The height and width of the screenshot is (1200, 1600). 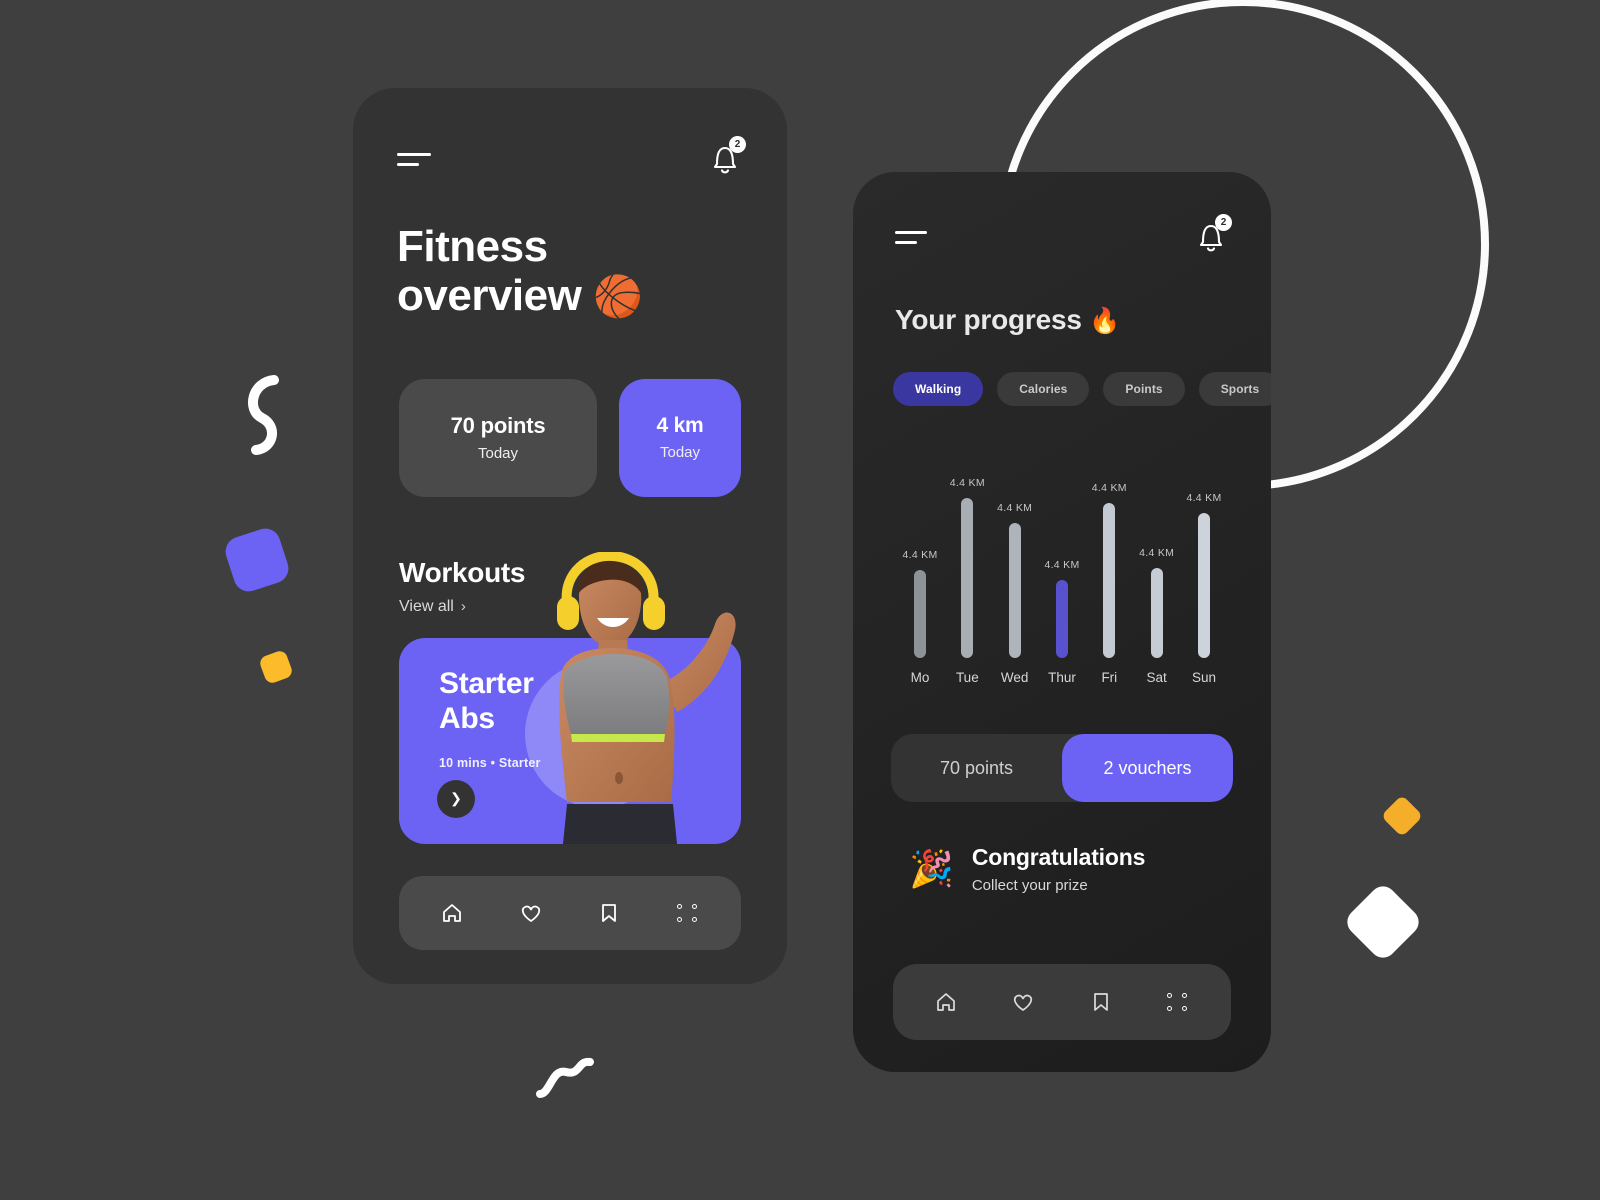 What do you see at coordinates (1105, 321) in the screenshot?
I see `fire-icon: 🔥` at bounding box center [1105, 321].